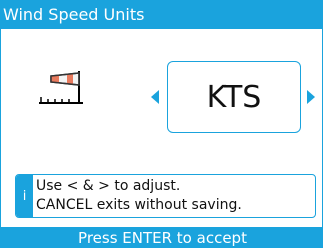 The image size is (323, 249). Describe the element at coordinates (108, 186) in the screenshot. I see `hint-line-adjust: Use < & > to adjust.` at that location.